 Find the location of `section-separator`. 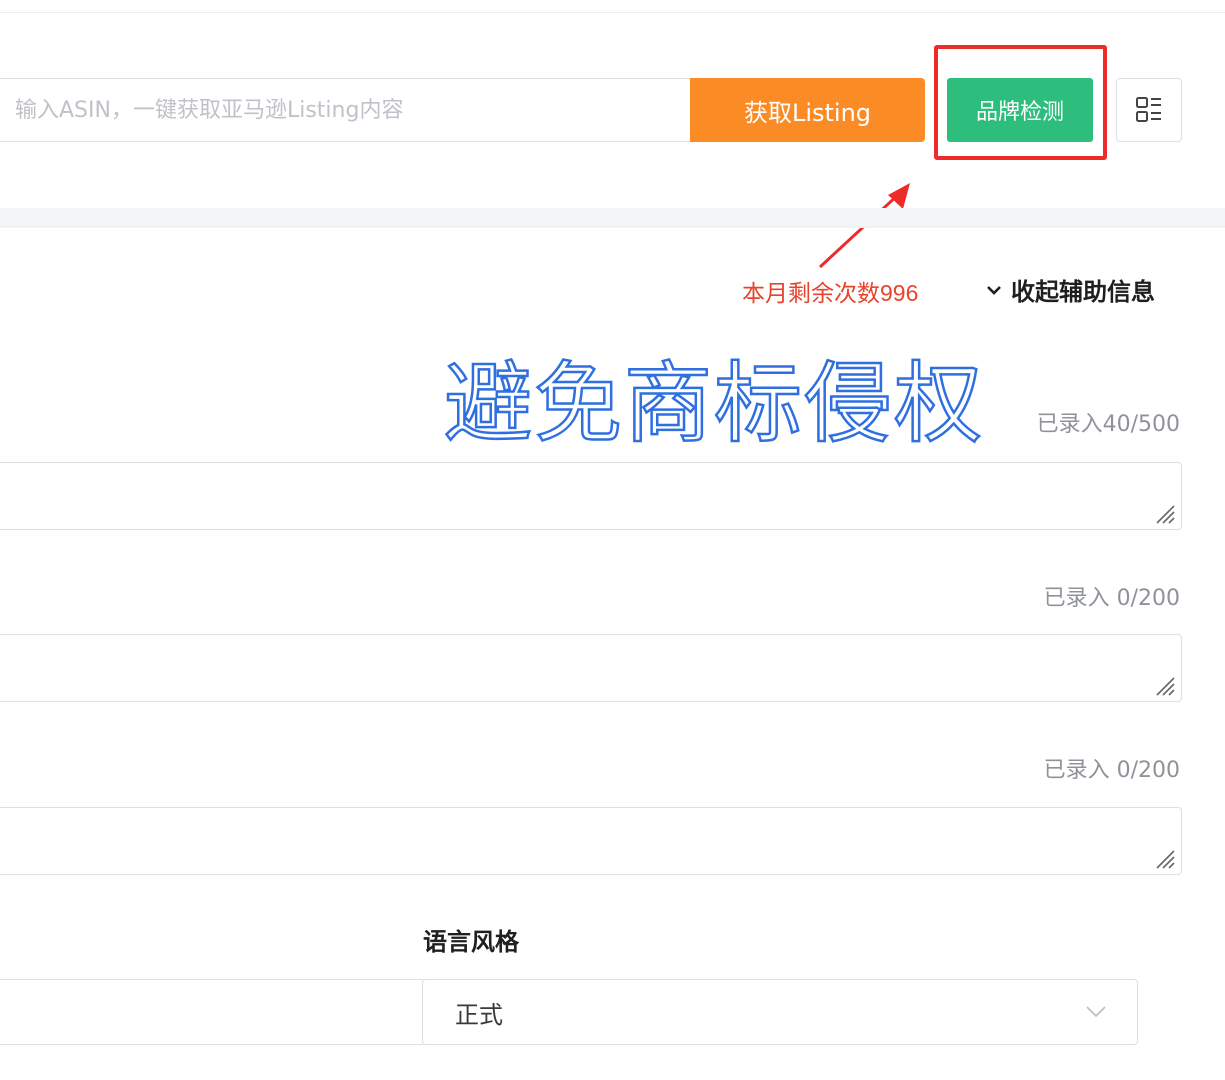

section-separator is located at coordinates (612, 218).